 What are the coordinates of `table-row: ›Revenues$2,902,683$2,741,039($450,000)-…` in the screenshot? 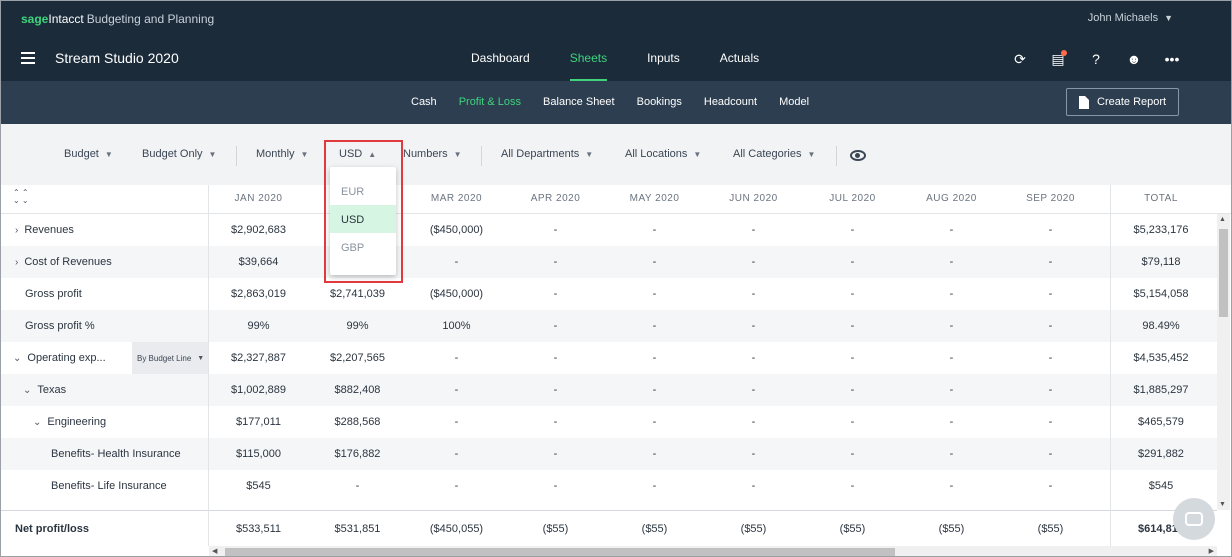 It's located at (609, 230).